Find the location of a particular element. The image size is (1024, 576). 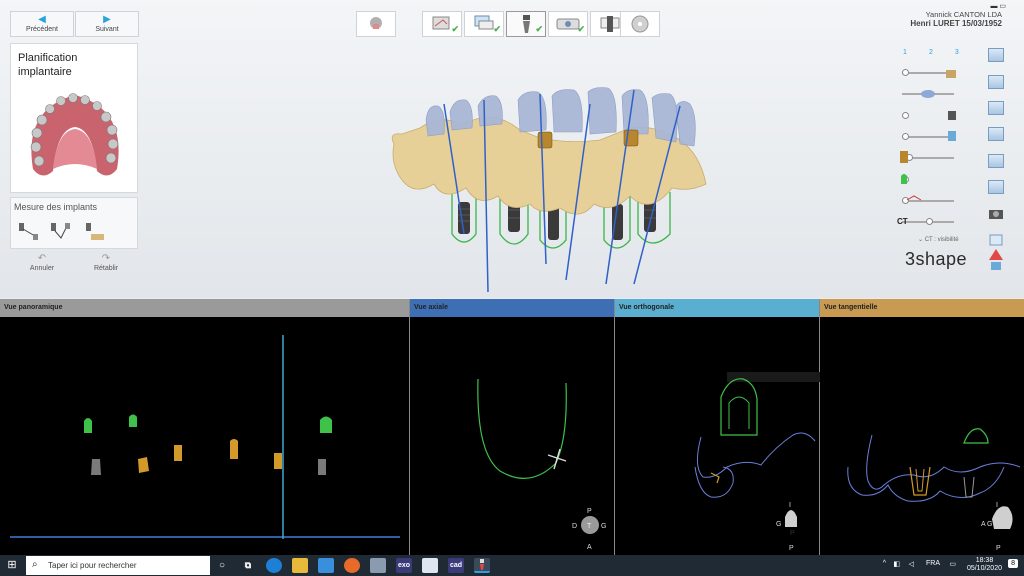

orientation-center-label: T is located at coordinates (589, 526).